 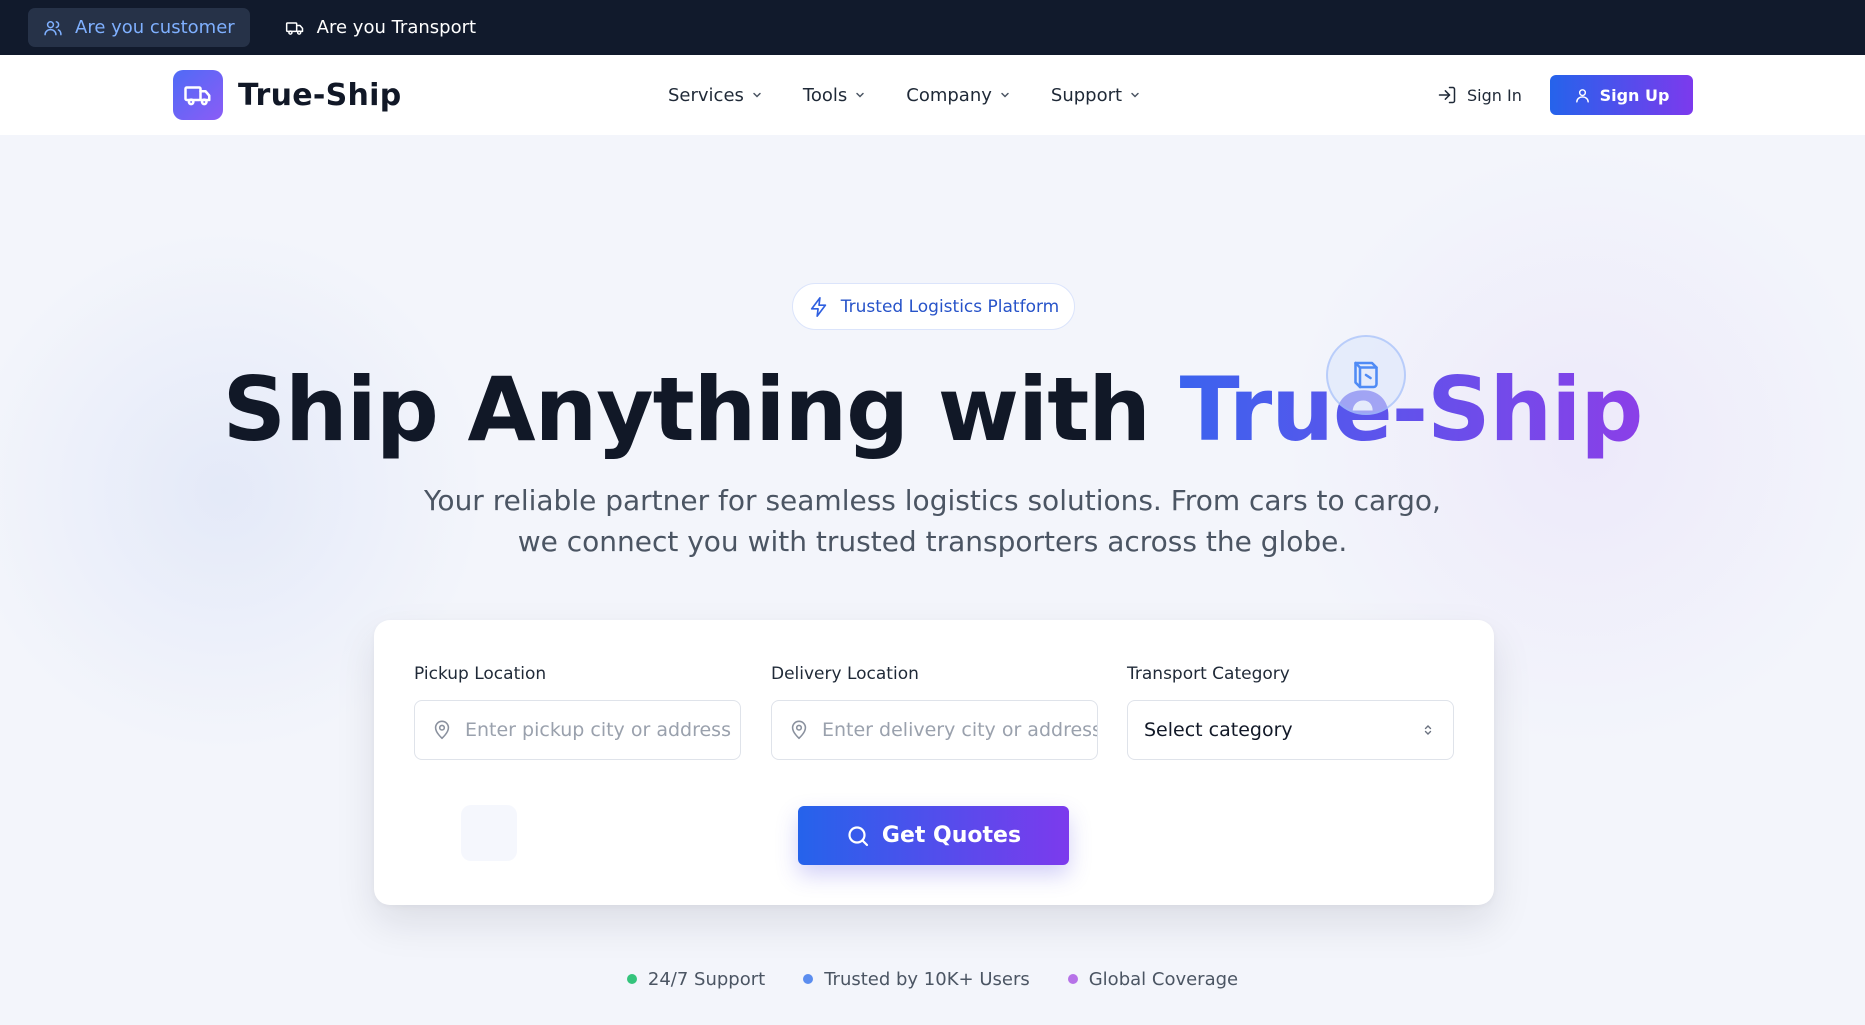 What do you see at coordinates (959, 730) in the screenshot?
I see `delivery-input` at bounding box center [959, 730].